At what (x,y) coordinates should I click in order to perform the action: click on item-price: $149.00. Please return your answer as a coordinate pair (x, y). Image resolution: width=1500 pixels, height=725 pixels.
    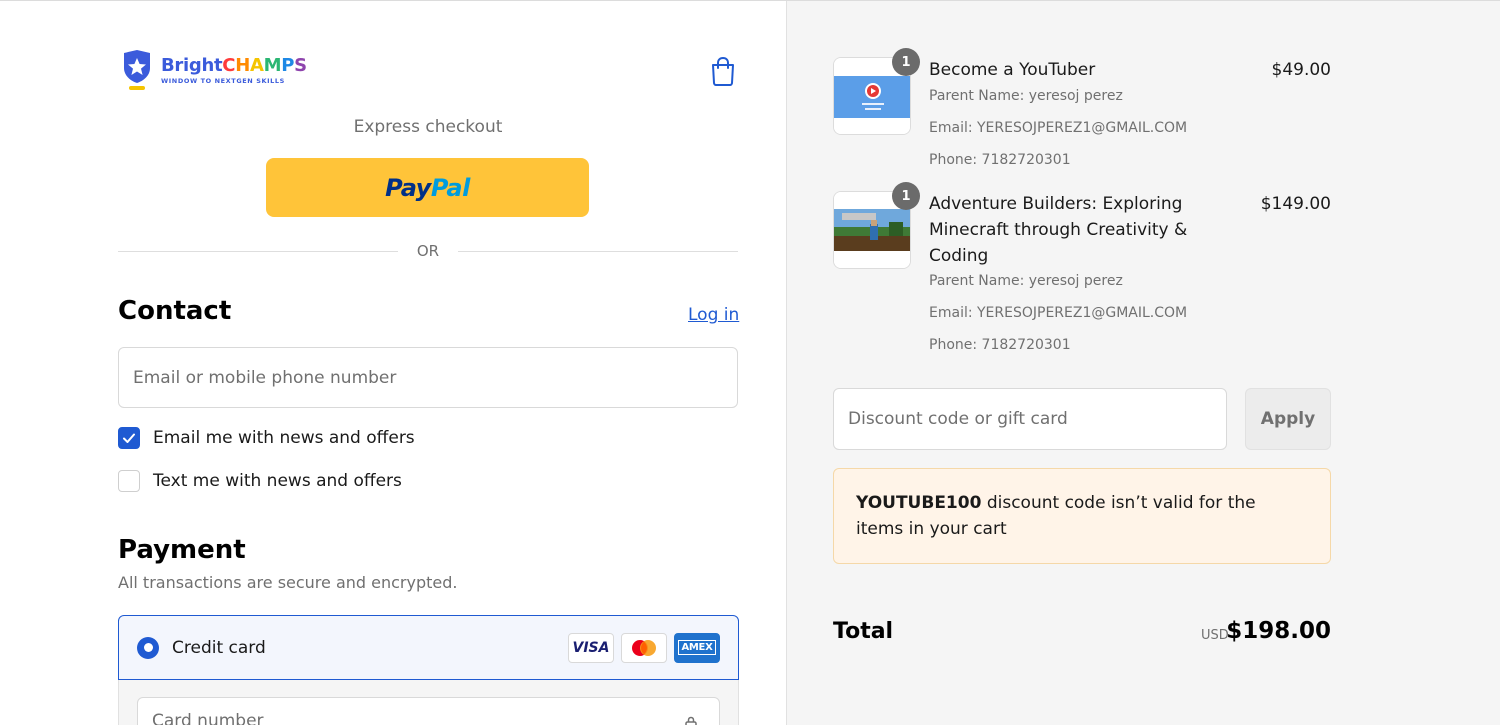
    Looking at the image, I should click on (1295, 204).